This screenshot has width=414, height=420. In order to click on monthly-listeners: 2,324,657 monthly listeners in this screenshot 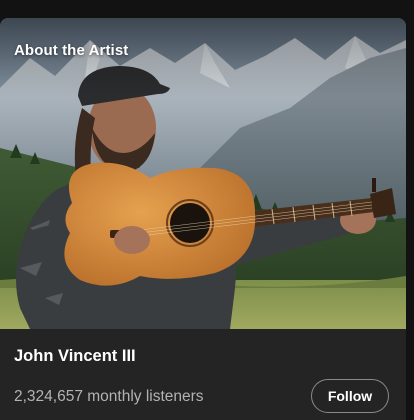, I will do `click(109, 396)`.